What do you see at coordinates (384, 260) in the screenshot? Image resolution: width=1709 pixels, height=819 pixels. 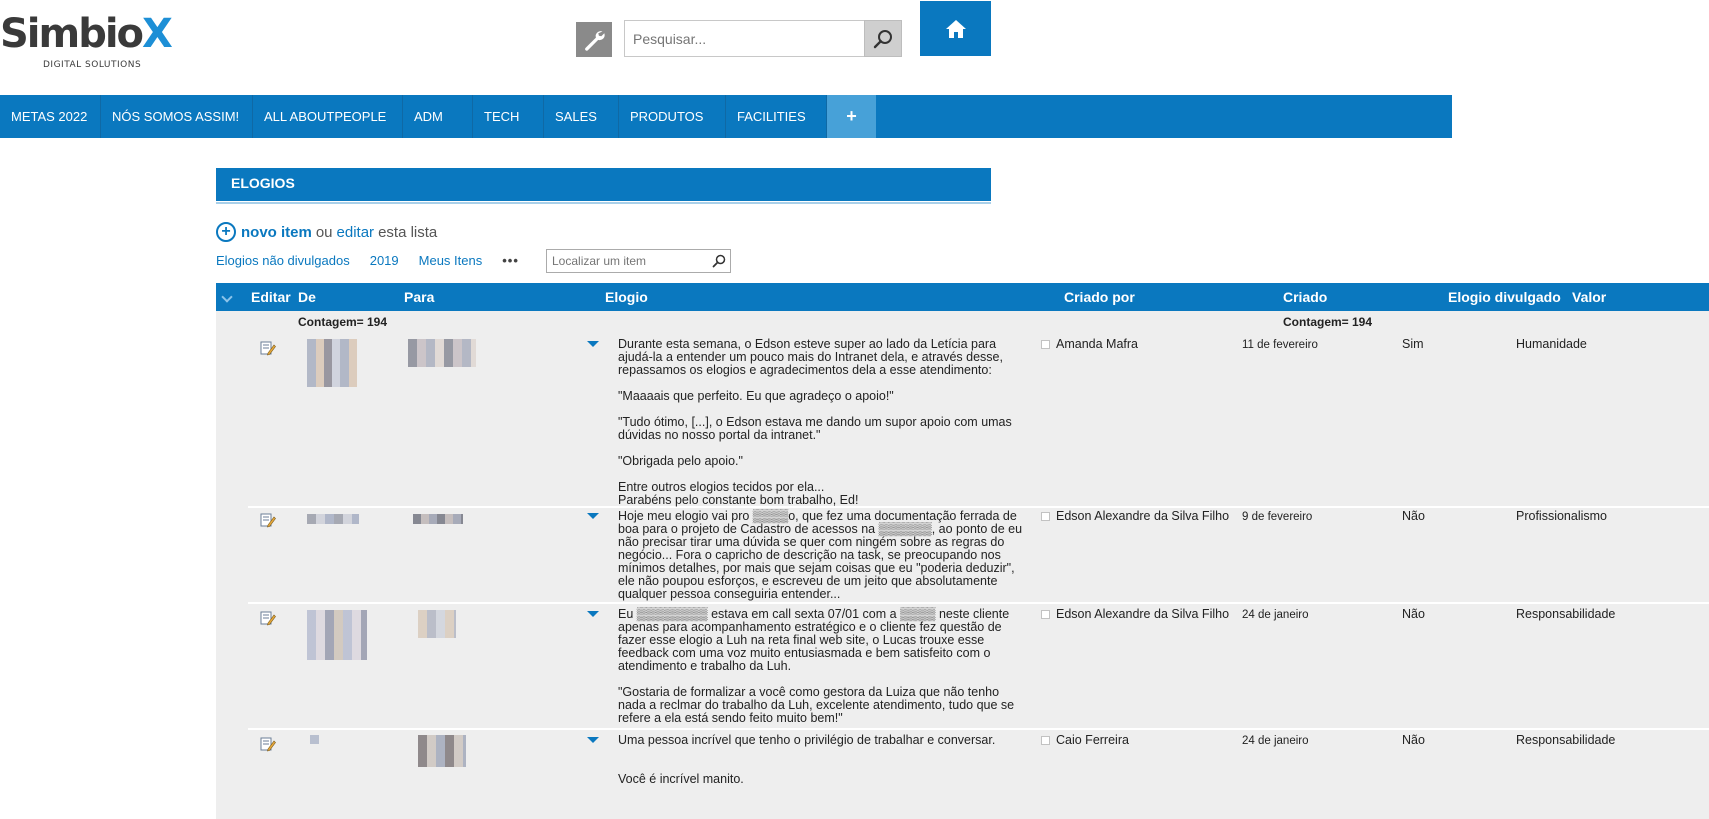 I see `view-2019: 2019` at bounding box center [384, 260].